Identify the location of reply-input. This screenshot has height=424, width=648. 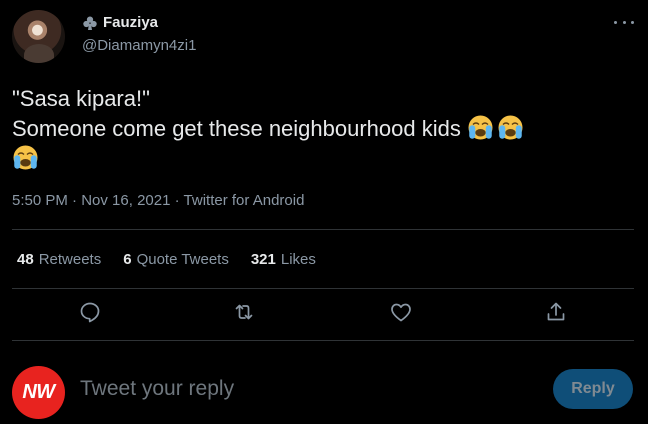
(290, 389).